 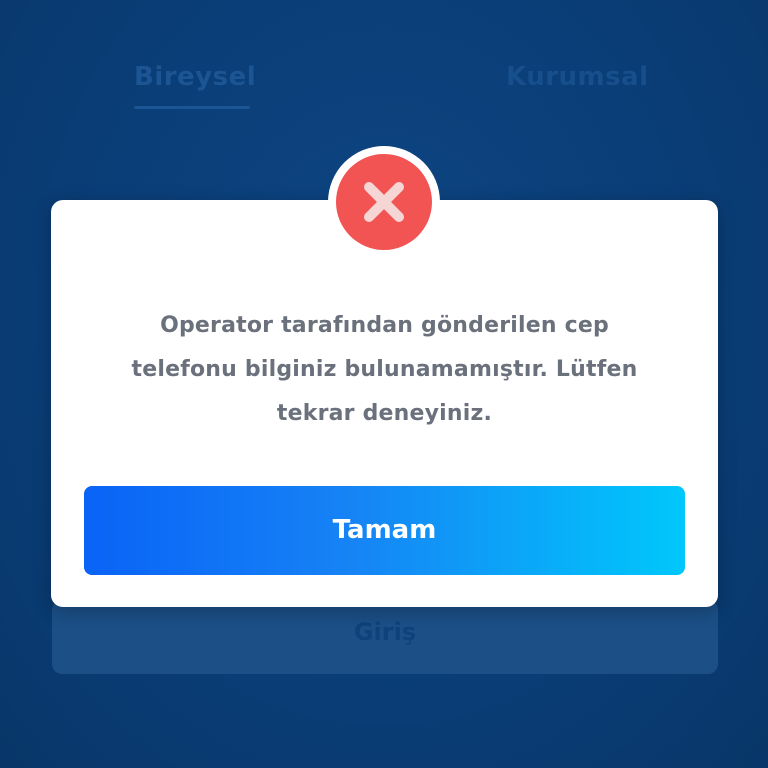 I want to click on error-icon-circle, so click(x=384, y=202).